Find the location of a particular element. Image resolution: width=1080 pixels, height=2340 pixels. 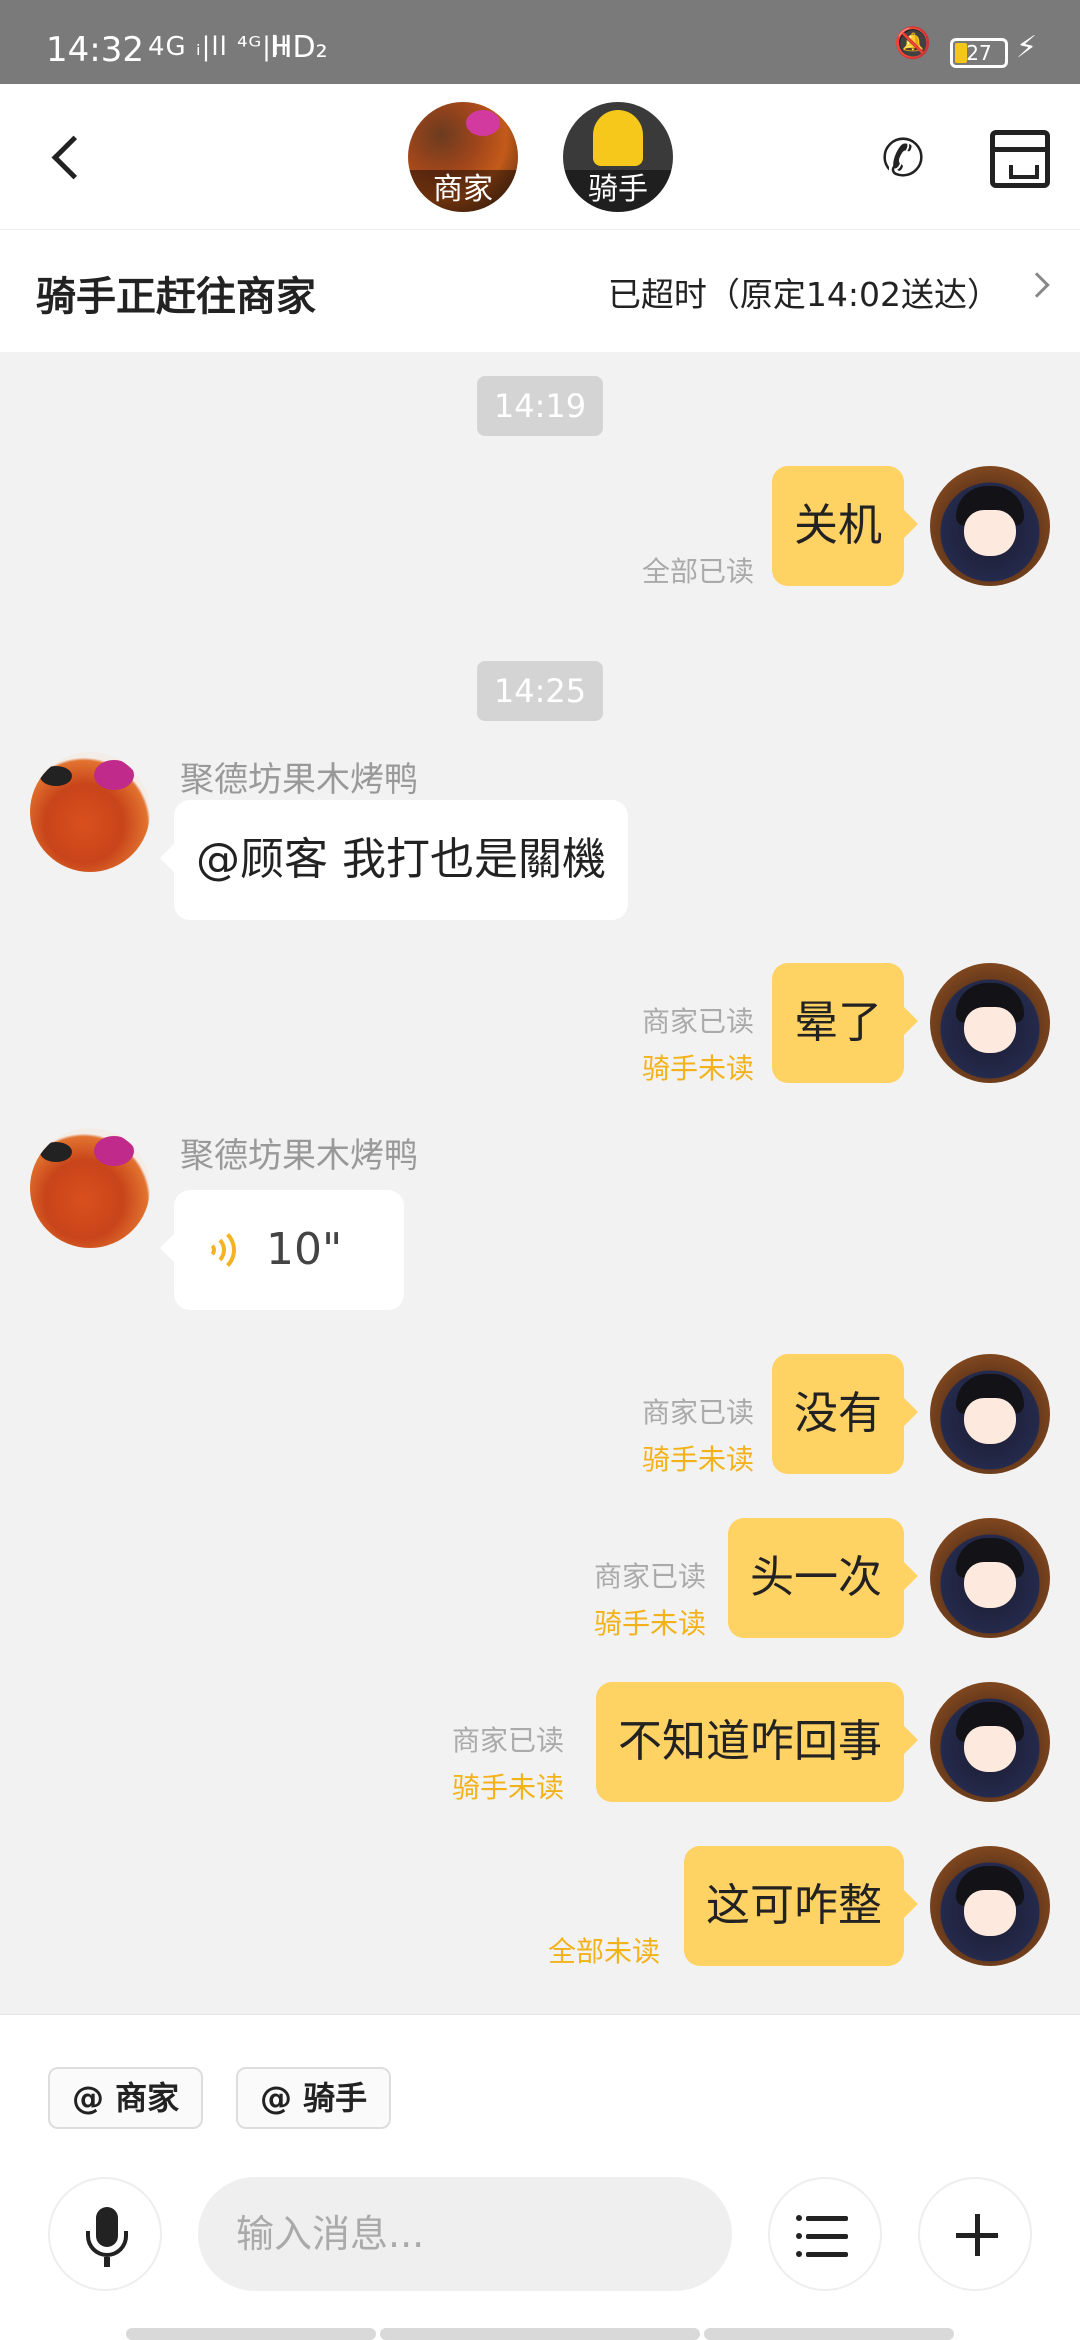

battery-level: 27 is located at coordinates (979, 53).